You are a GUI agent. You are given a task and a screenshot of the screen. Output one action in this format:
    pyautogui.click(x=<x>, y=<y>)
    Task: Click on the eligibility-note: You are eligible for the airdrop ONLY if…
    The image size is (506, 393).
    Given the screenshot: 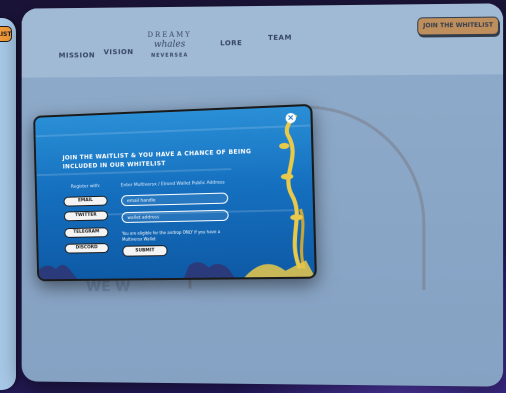 What is the action you would take?
    pyautogui.click(x=171, y=235)
    